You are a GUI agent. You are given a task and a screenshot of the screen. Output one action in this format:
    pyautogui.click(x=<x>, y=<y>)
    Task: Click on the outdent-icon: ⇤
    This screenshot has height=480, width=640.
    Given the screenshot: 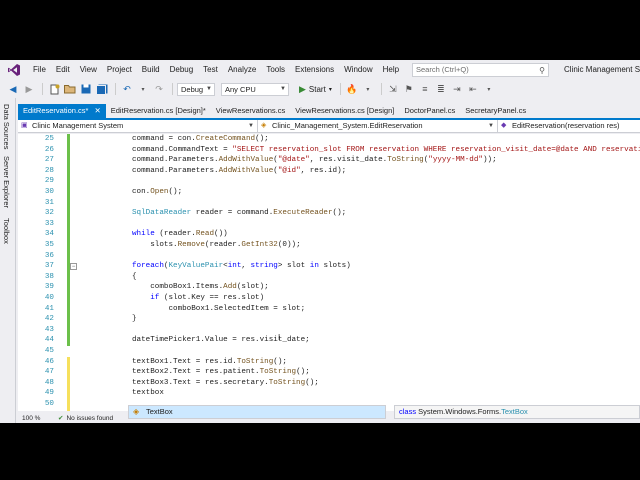 What is the action you would take?
    pyautogui.click(x=473, y=89)
    